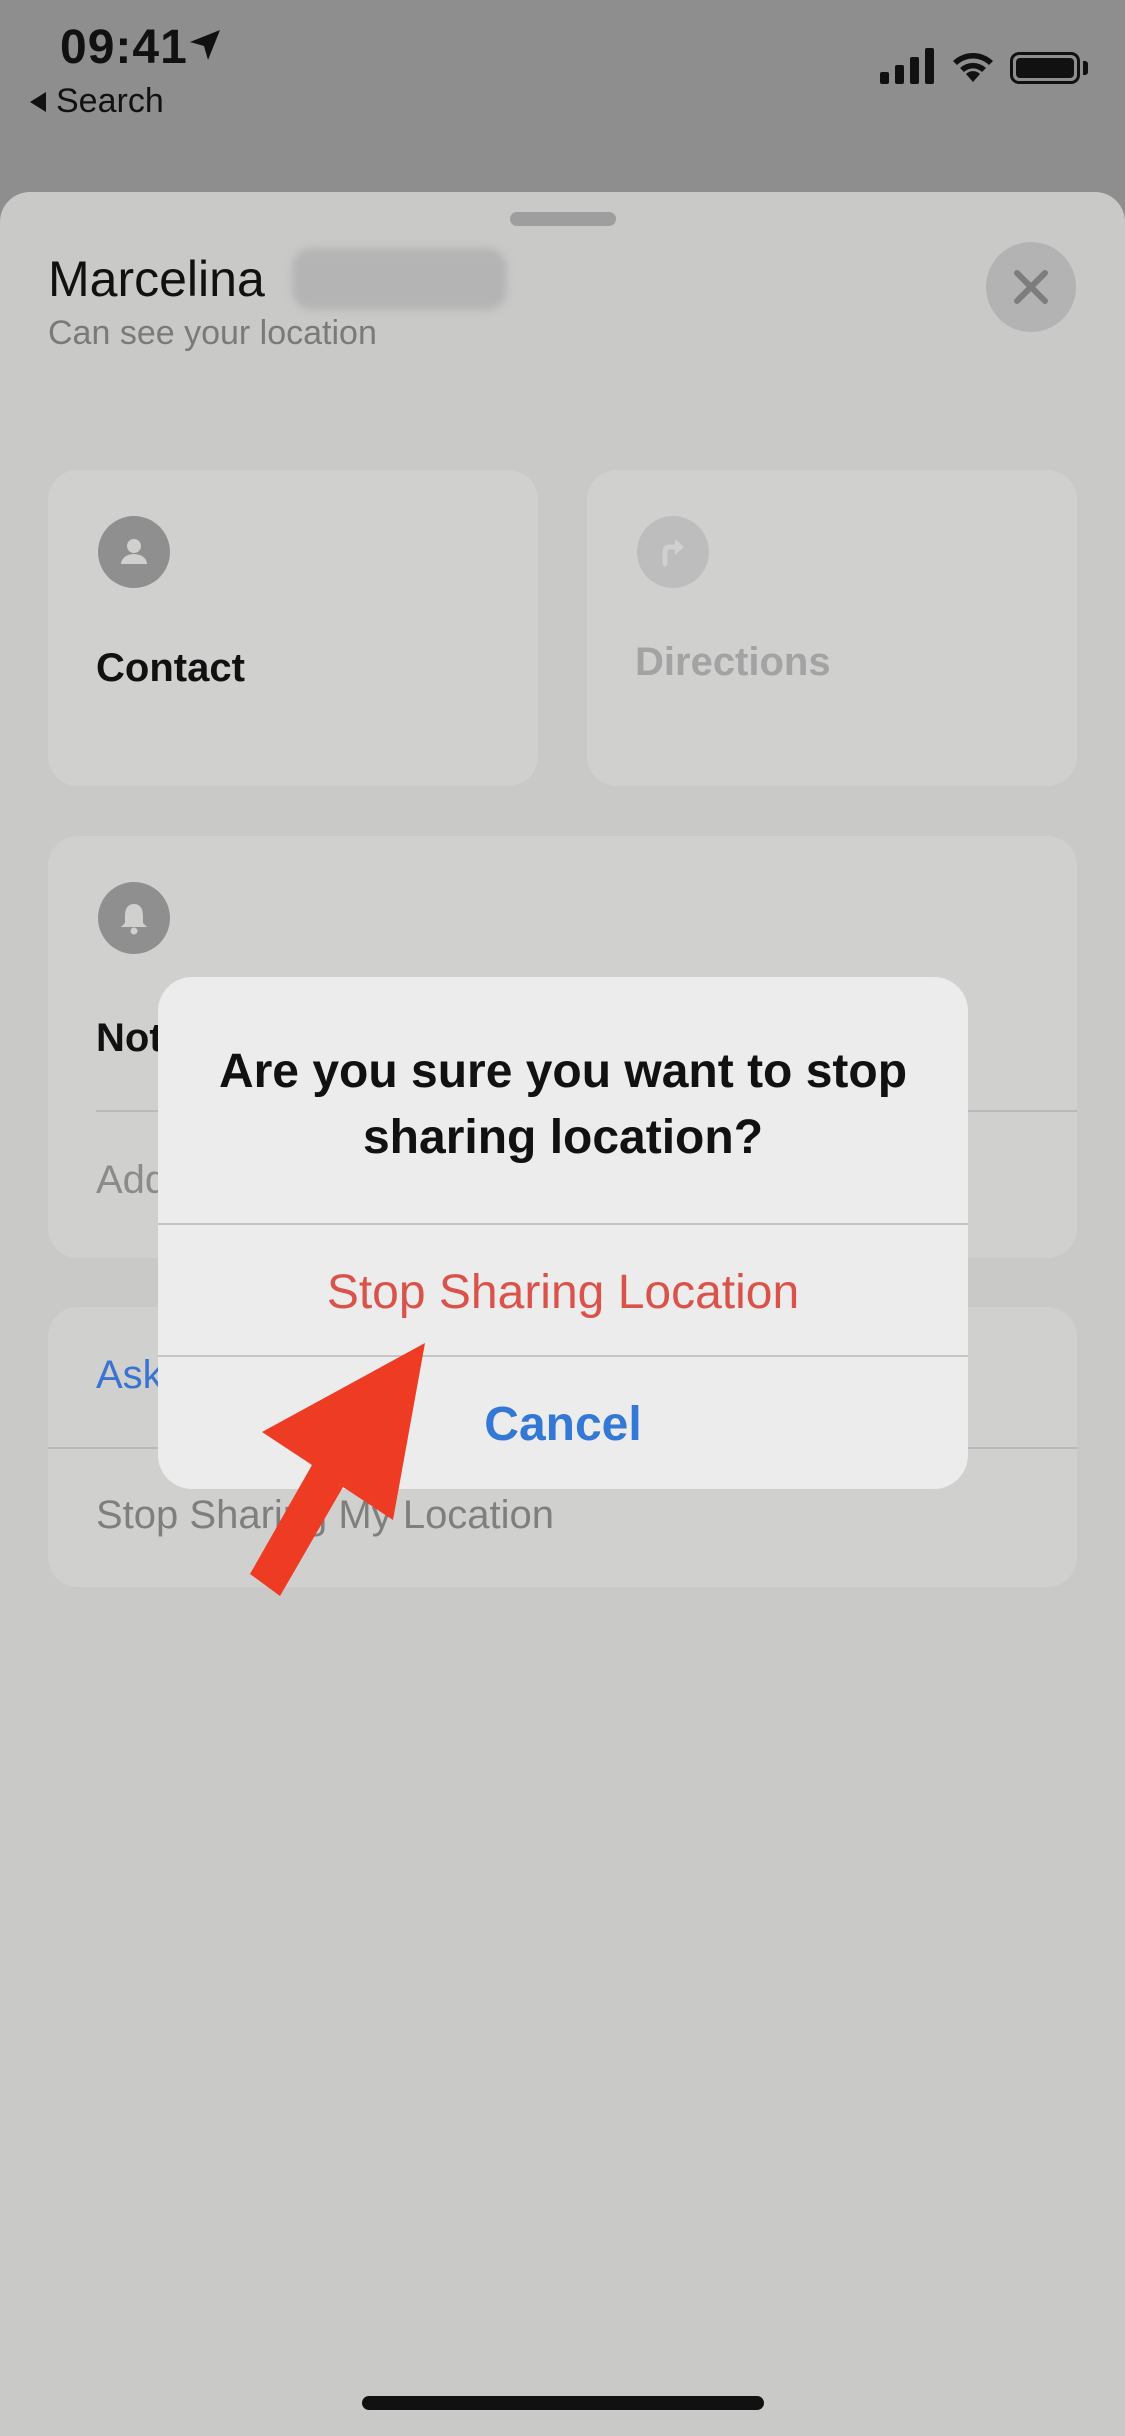 Image resolution: width=1125 pixels, height=2436 pixels. I want to click on stop-sharing-my-location-row: Stop Sharing My Location, so click(325, 1515).